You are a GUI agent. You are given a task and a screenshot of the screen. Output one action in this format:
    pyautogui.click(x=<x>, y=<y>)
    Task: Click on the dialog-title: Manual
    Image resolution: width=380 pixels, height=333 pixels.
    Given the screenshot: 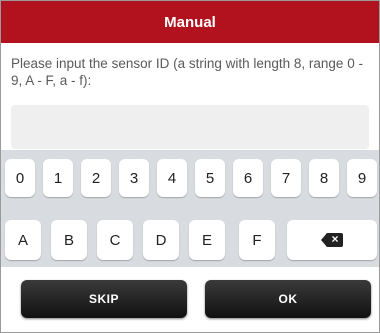 What is the action you would take?
    pyautogui.click(x=190, y=22)
    